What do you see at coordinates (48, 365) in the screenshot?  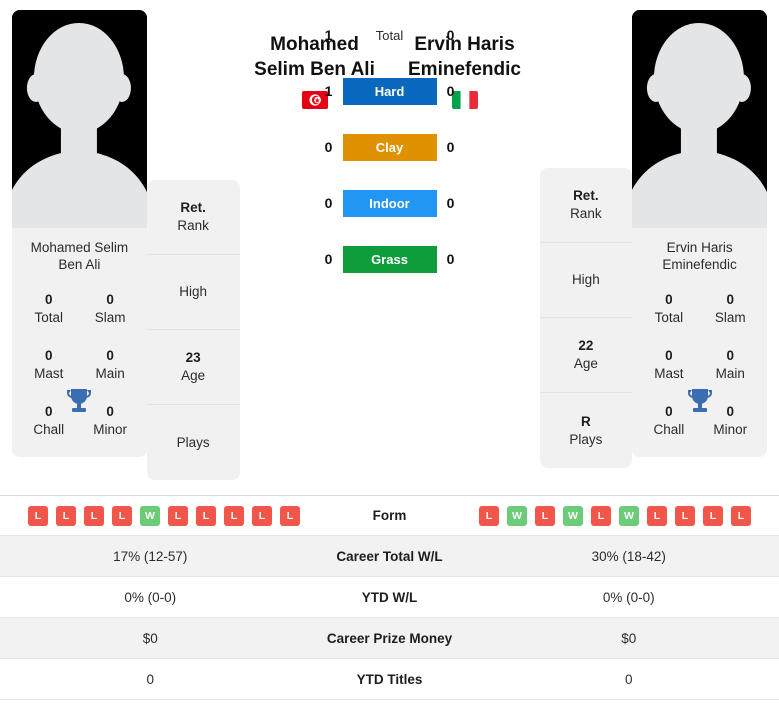 I see `title-mast-left: 0 Mast` at bounding box center [48, 365].